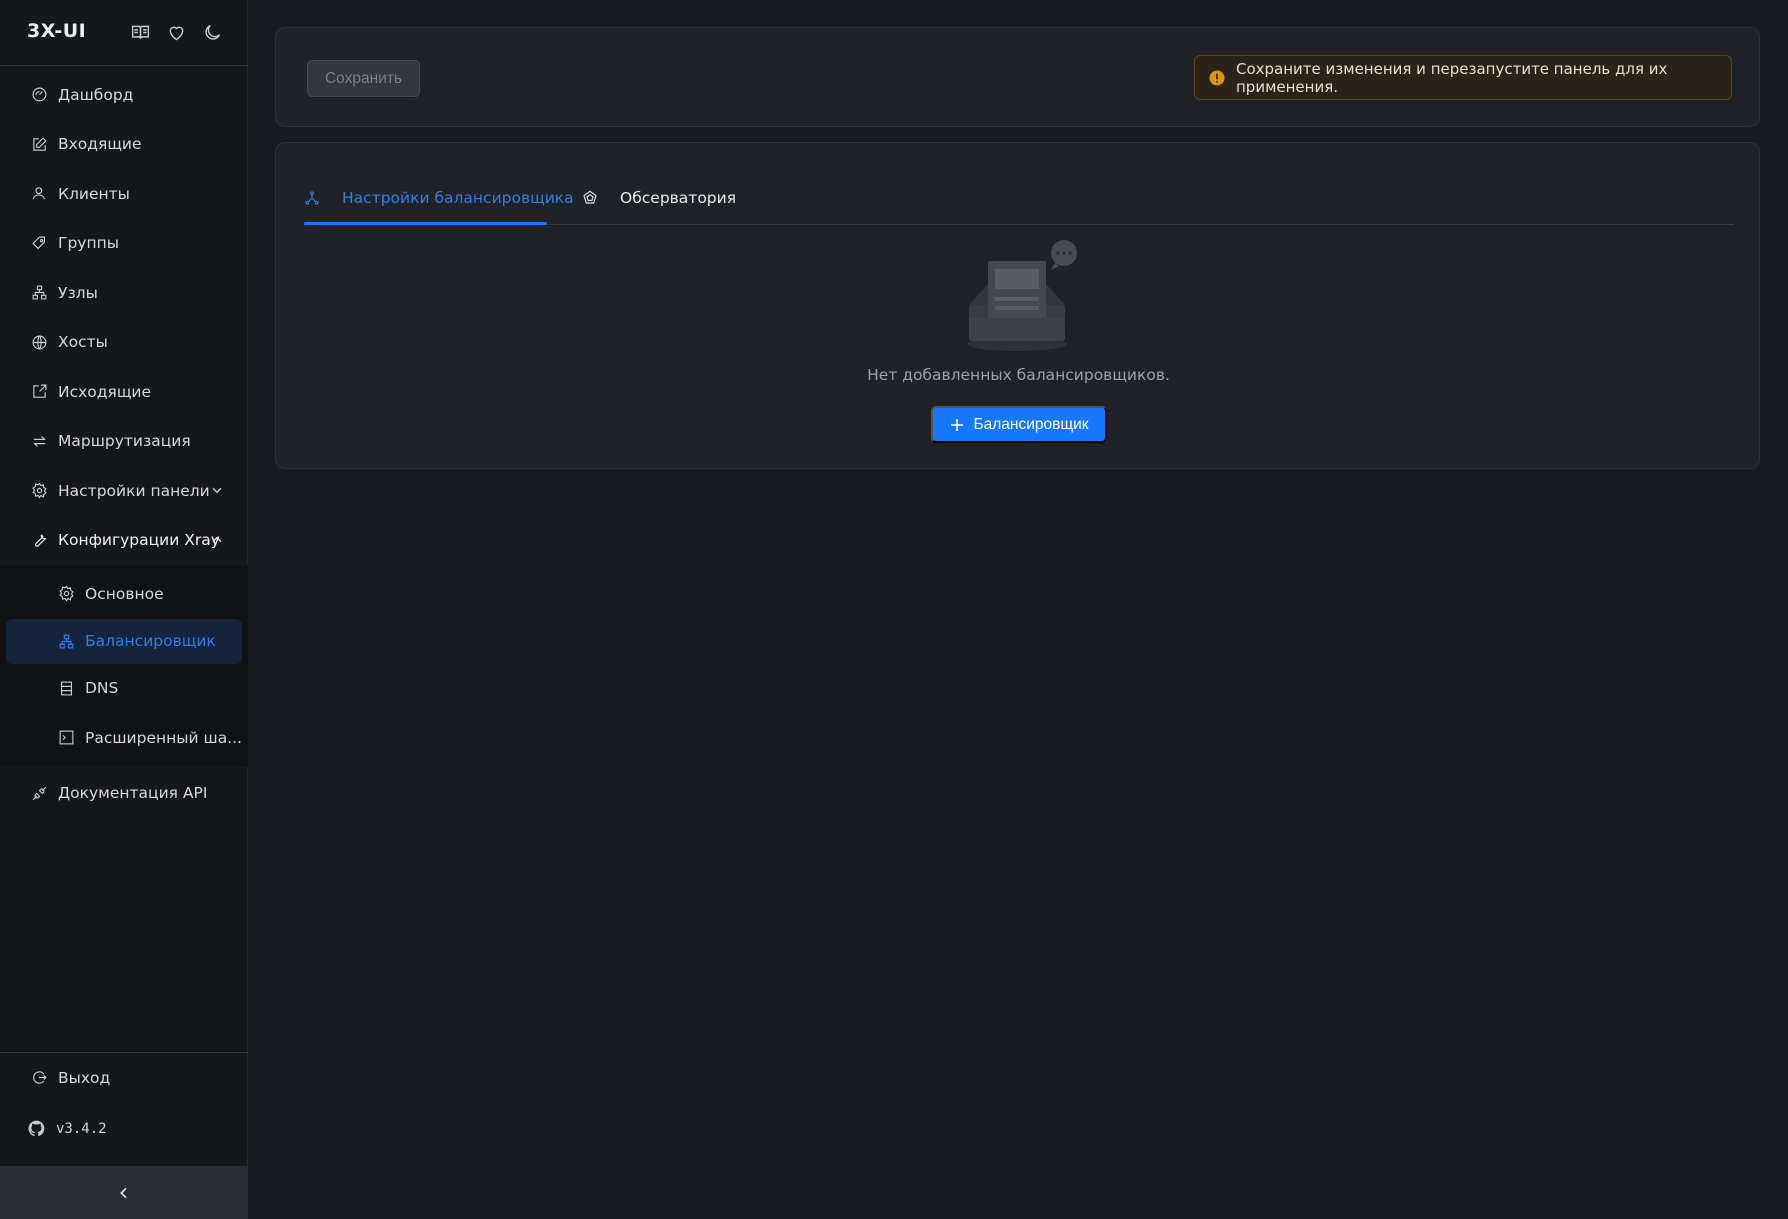  I want to click on sidebar-item-label: Настройки панели, so click(134, 490).